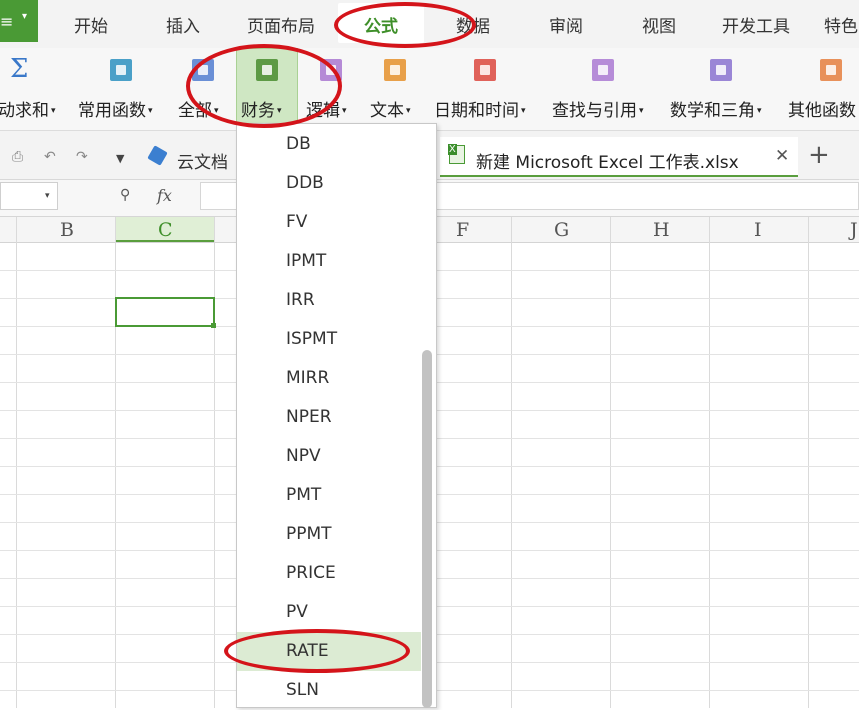 This screenshot has height=710, width=859. Describe the element at coordinates (716, 108) in the screenshot. I see `math-trig-button: 数学和三角 ▾` at that location.